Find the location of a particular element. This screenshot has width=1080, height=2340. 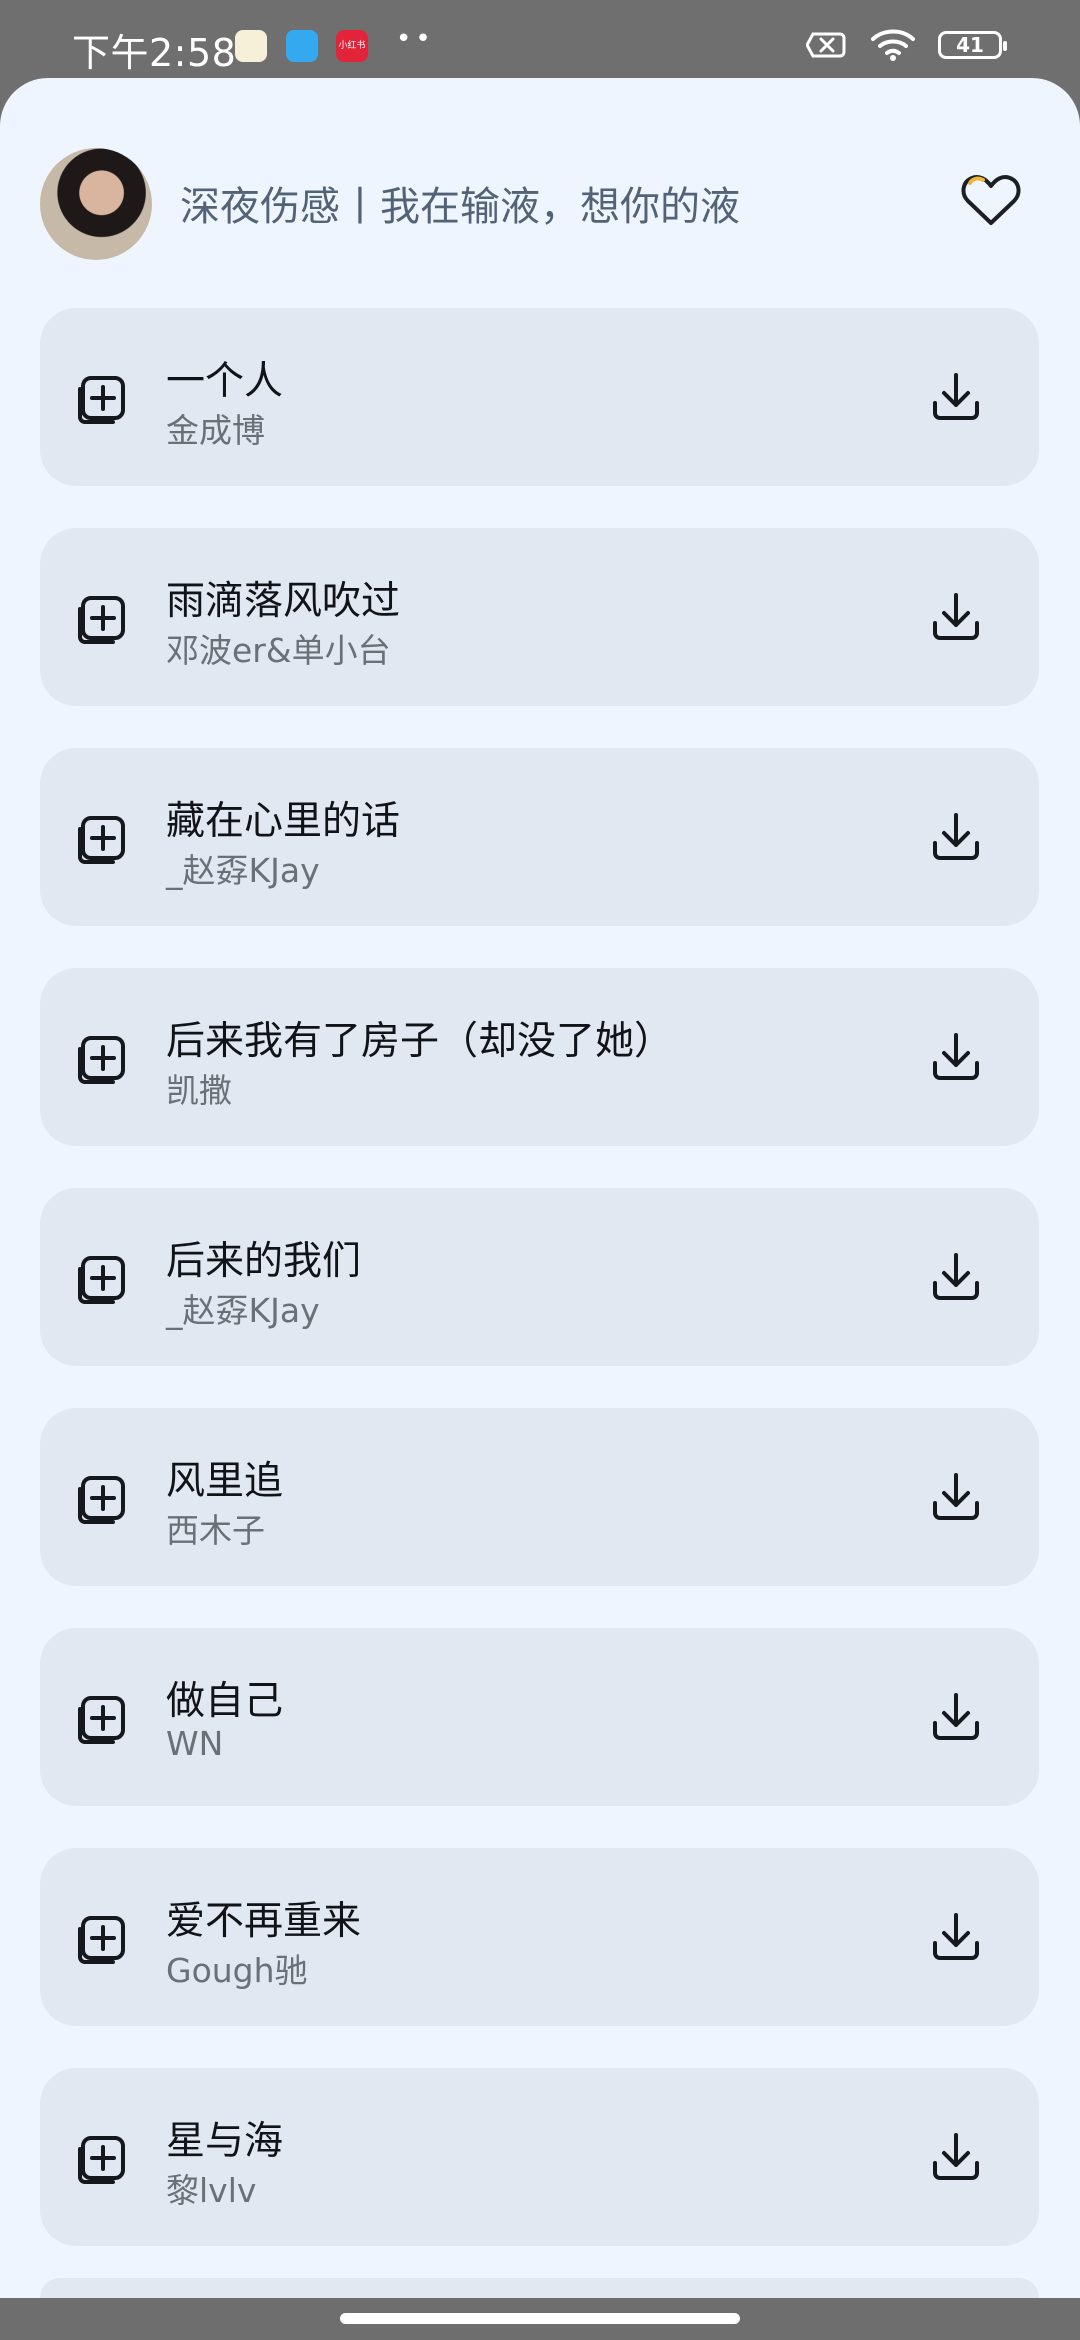

playlist-header: 深夜伤感丨我在输液，想你的液 is located at coordinates (540, 190).